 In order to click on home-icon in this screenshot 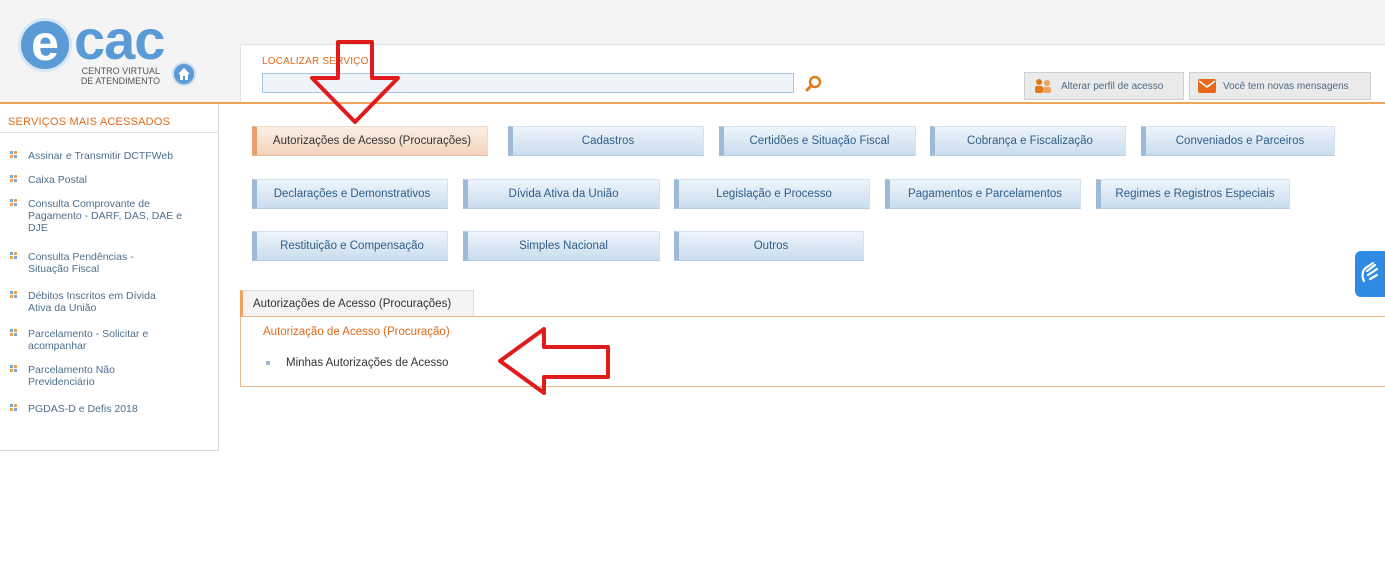, I will do `click(184, 74)`.